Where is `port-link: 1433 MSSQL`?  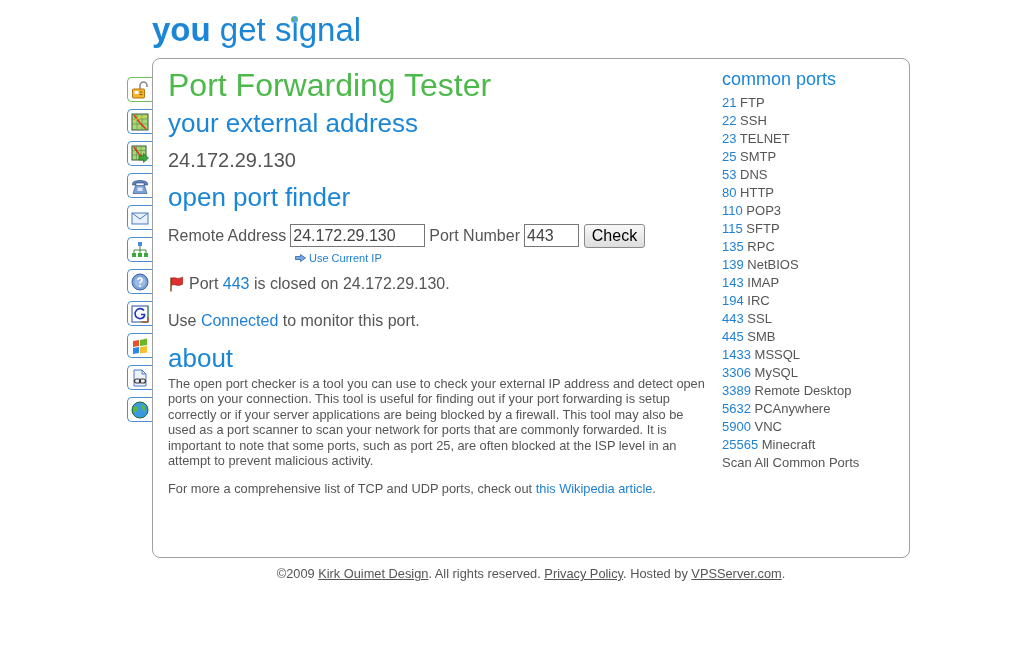 port-link: 1433 MSSQL is located at coordinates (761, 355).